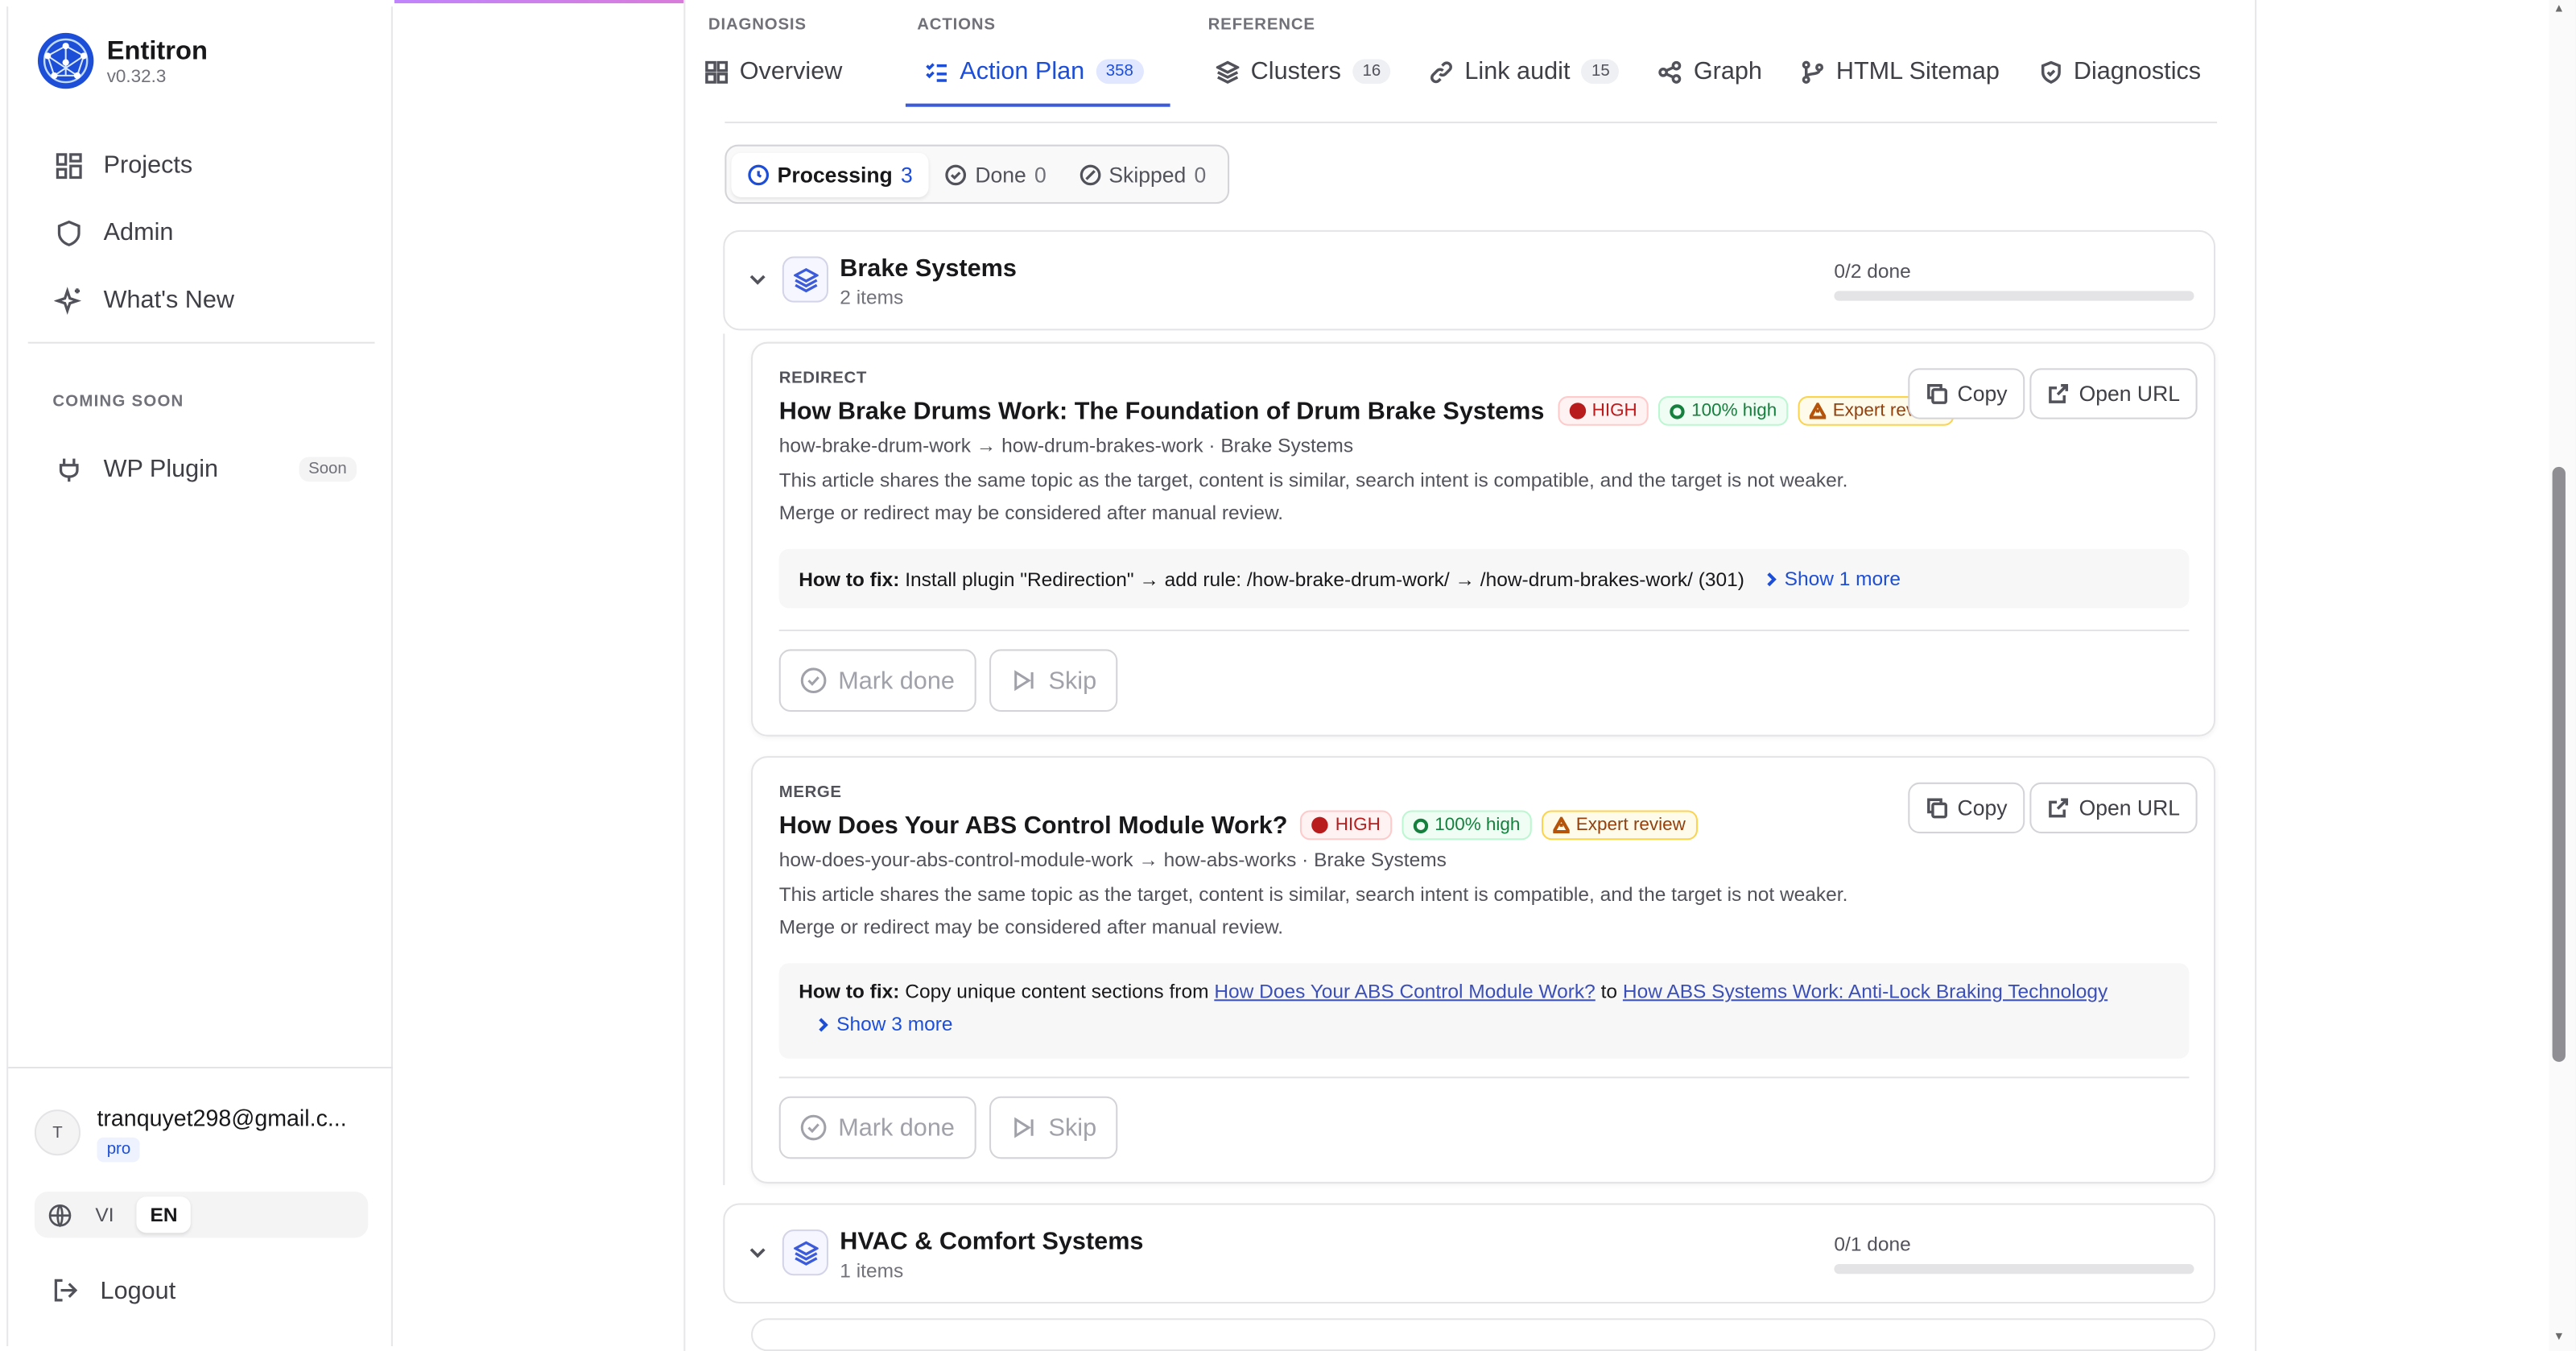 The height and width of the screenshot is (1351, 2576). What do you see at coordinates (928, 268) in the screenshot?
I see `cluster-title: Brake Systems` at bounding box center [928, 268].